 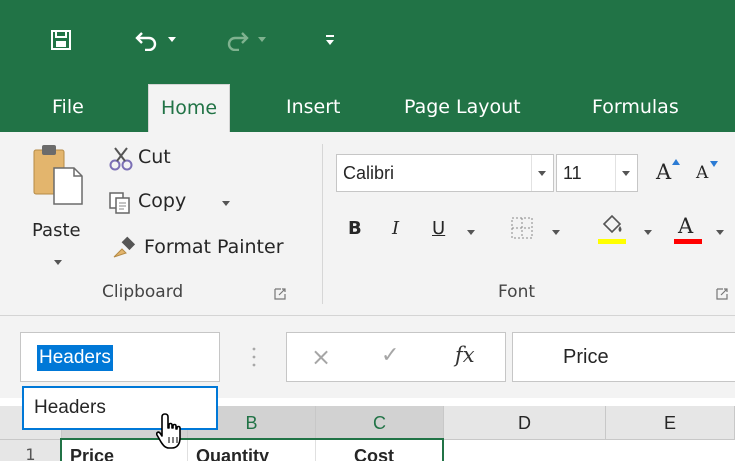 I want to click on insert-function-button: fx, so click(x=465, y=355).